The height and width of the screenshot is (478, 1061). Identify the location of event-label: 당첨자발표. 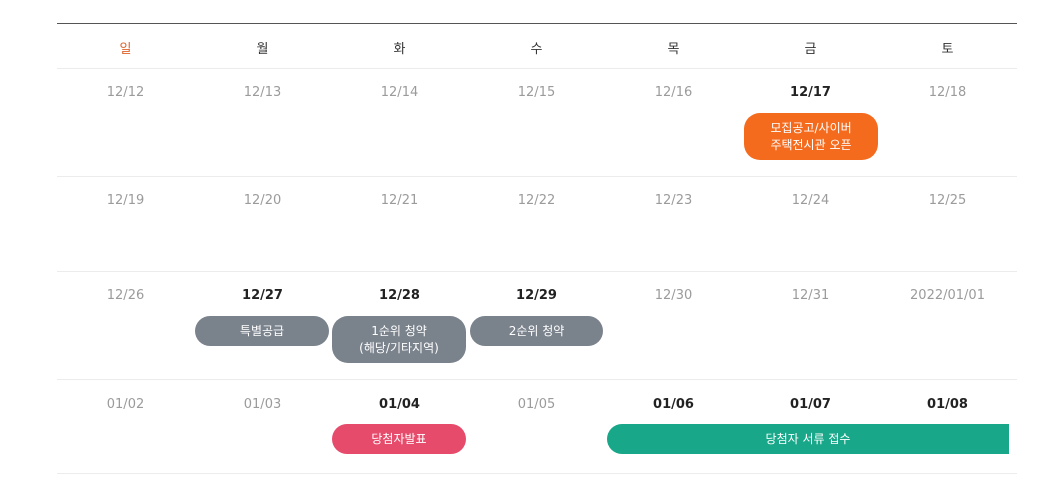
(399, 438).